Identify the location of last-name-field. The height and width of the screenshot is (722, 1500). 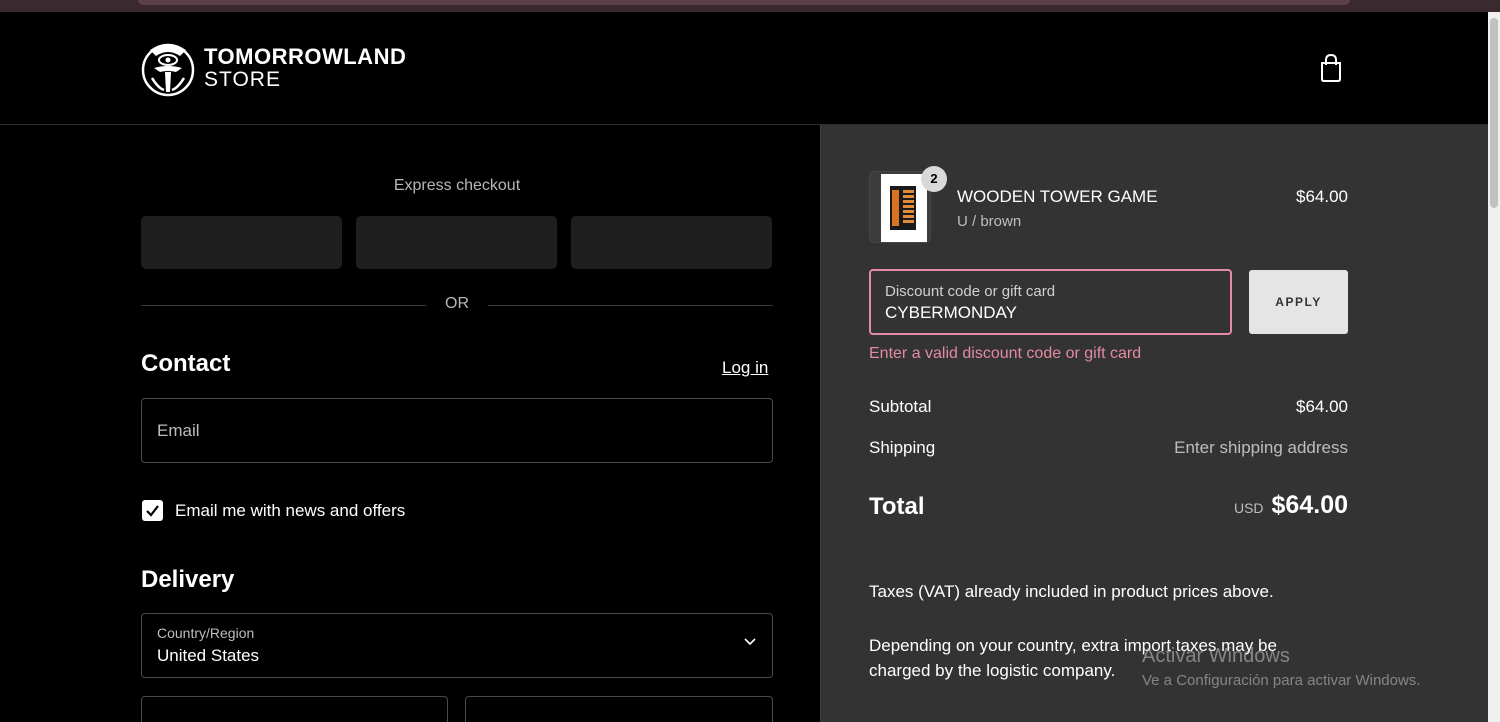
(619, 709).